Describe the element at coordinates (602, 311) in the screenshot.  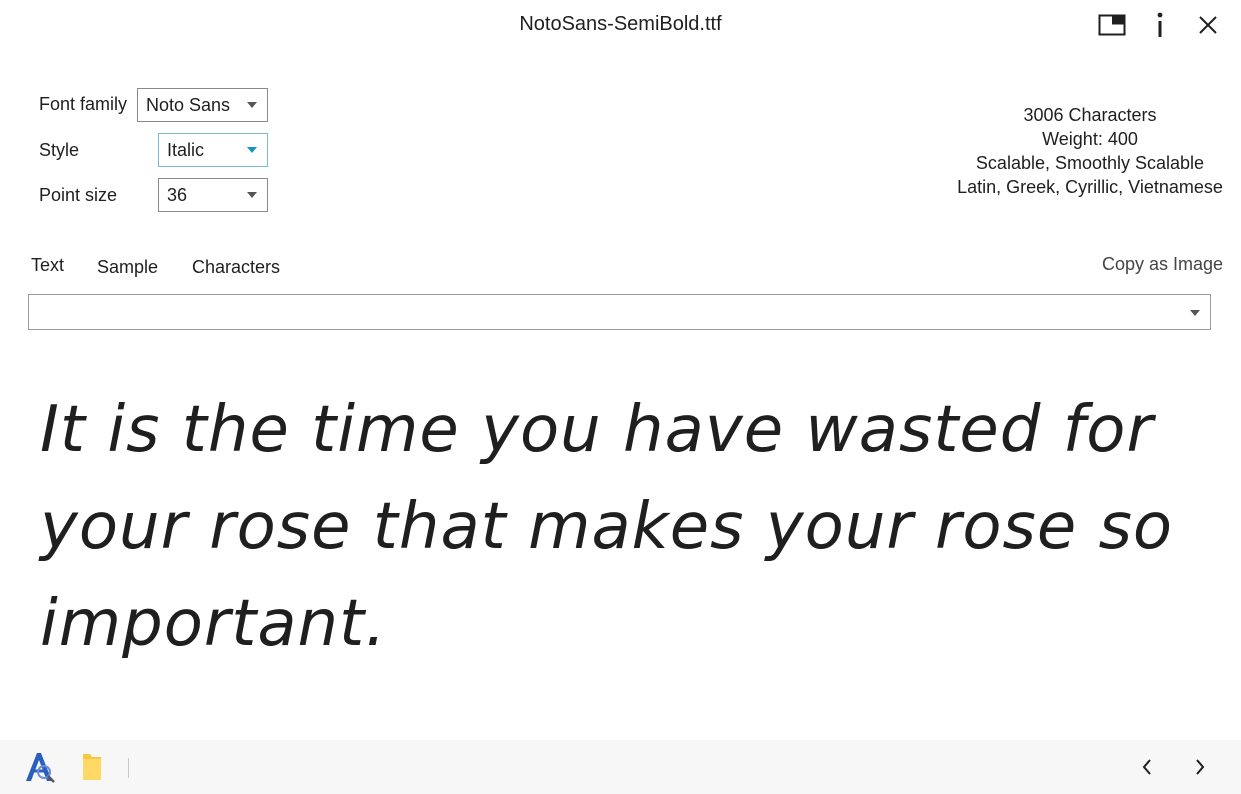
I see `sample-text-input` at that location.